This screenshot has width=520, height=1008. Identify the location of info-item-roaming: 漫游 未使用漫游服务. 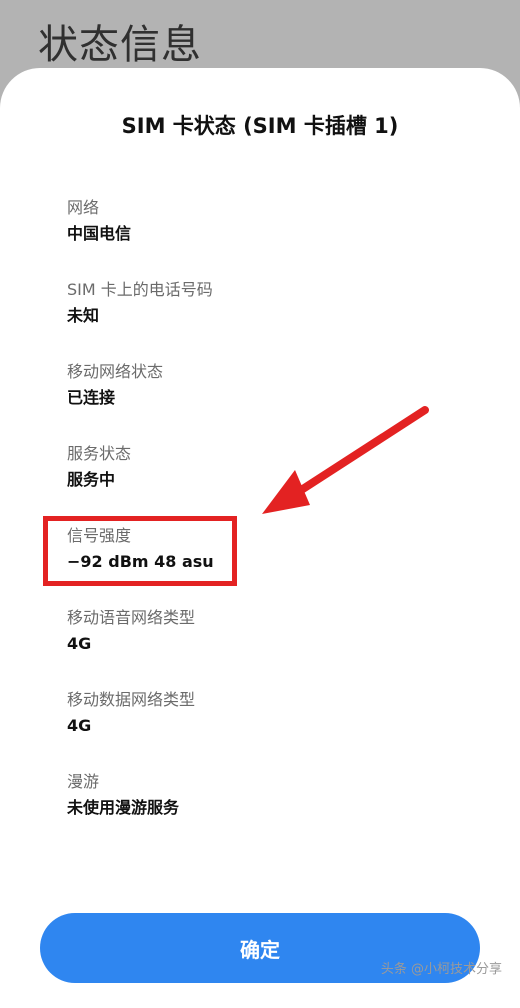
(267, 795).